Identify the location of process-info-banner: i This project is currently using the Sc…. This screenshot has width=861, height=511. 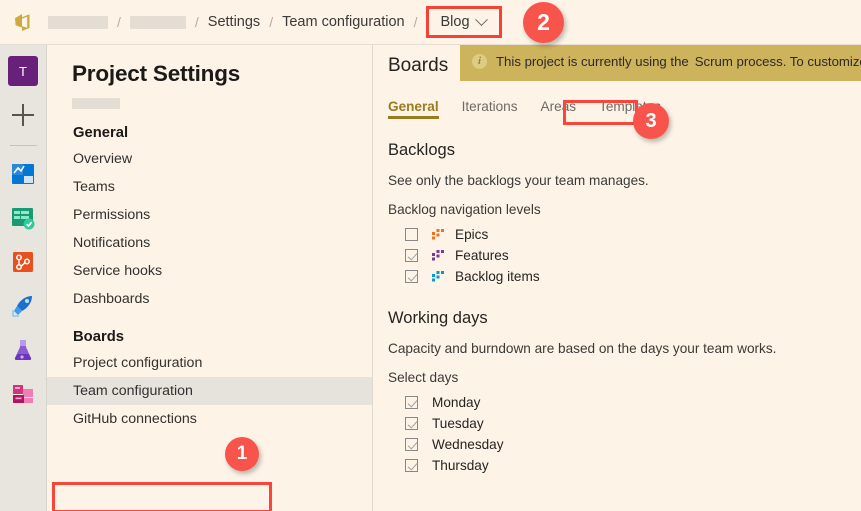
(660, 63).